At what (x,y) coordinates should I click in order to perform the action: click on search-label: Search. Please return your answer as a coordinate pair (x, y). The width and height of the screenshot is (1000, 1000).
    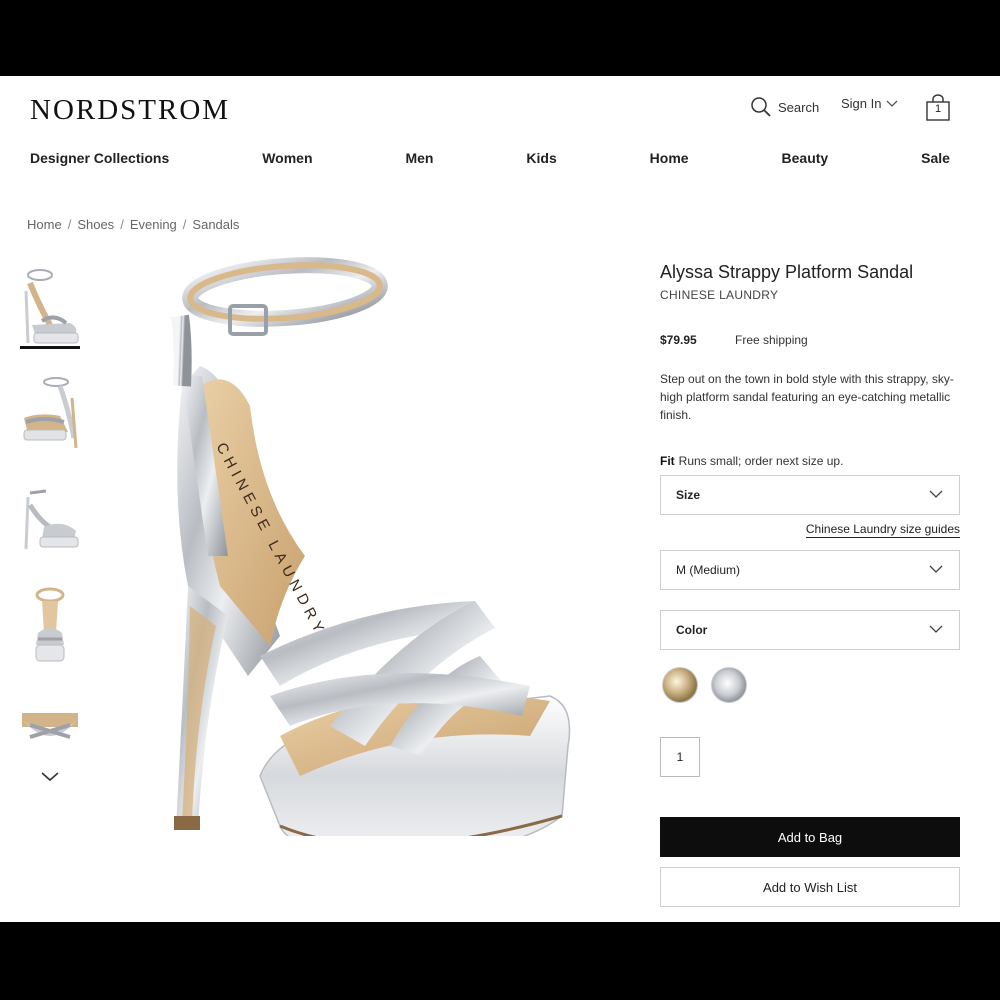
    Looking at the image, I should click on (799, 107).